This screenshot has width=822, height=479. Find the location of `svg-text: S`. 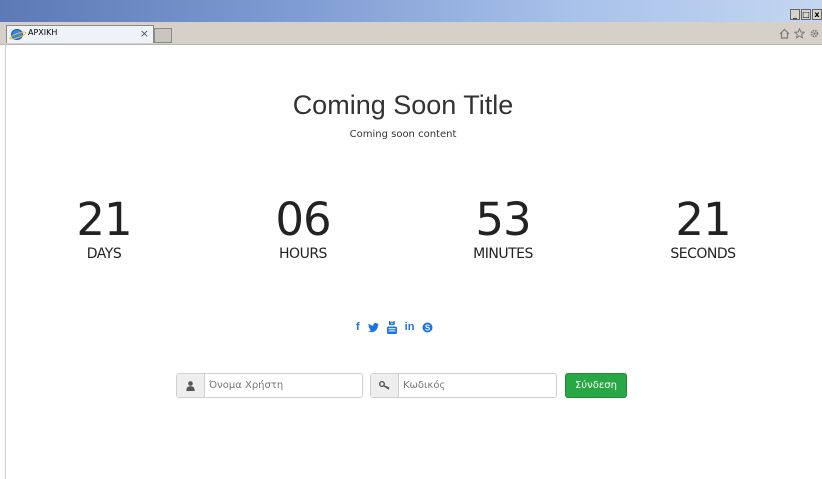

svg-text: S is located at coordinates (428, 327).